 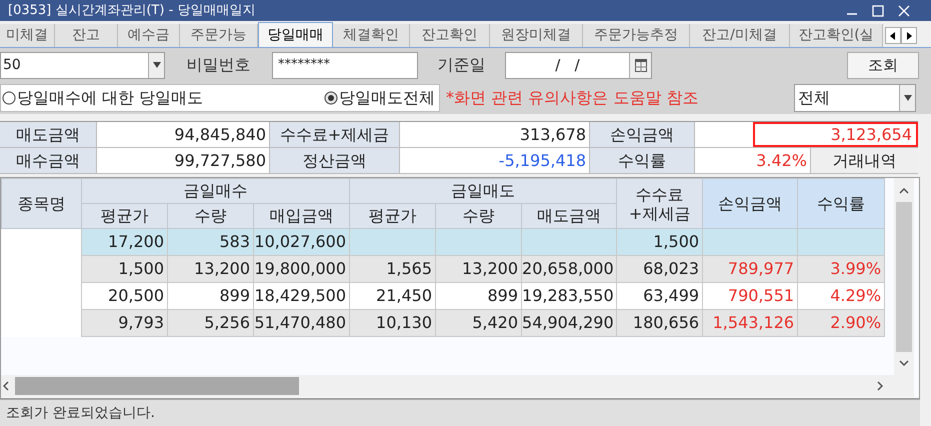 What do you see at coordinates (904, 11) in the screenshot?
I see `close-button` at bounding box center [904, 11].